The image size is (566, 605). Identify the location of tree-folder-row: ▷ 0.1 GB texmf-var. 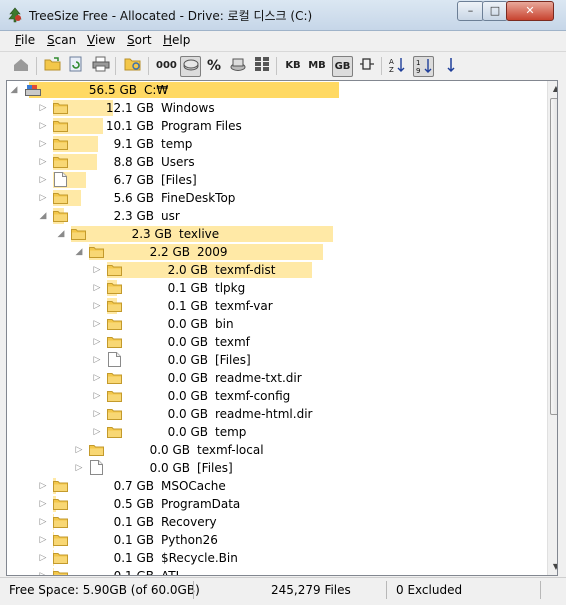
(274, 306).